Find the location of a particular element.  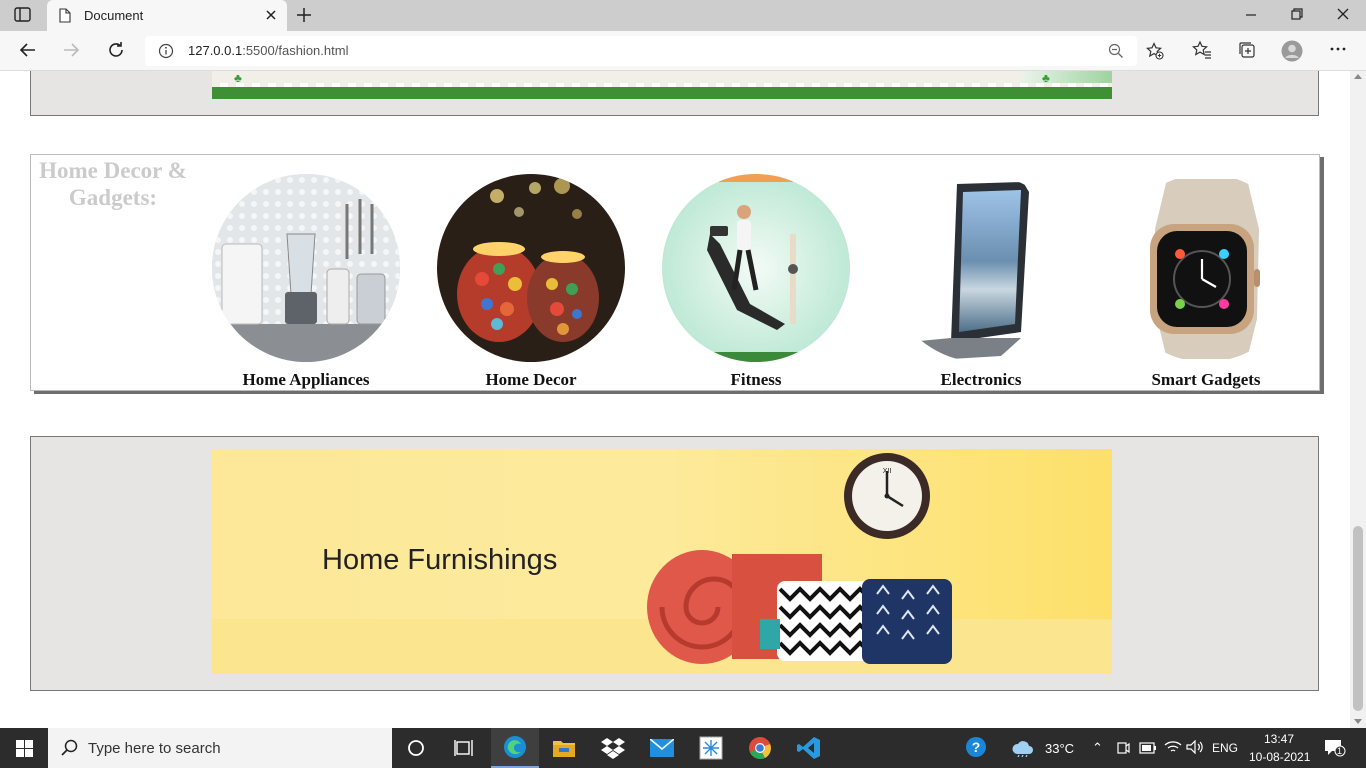

windows-logo-icon is located at coordinates (24, 748).